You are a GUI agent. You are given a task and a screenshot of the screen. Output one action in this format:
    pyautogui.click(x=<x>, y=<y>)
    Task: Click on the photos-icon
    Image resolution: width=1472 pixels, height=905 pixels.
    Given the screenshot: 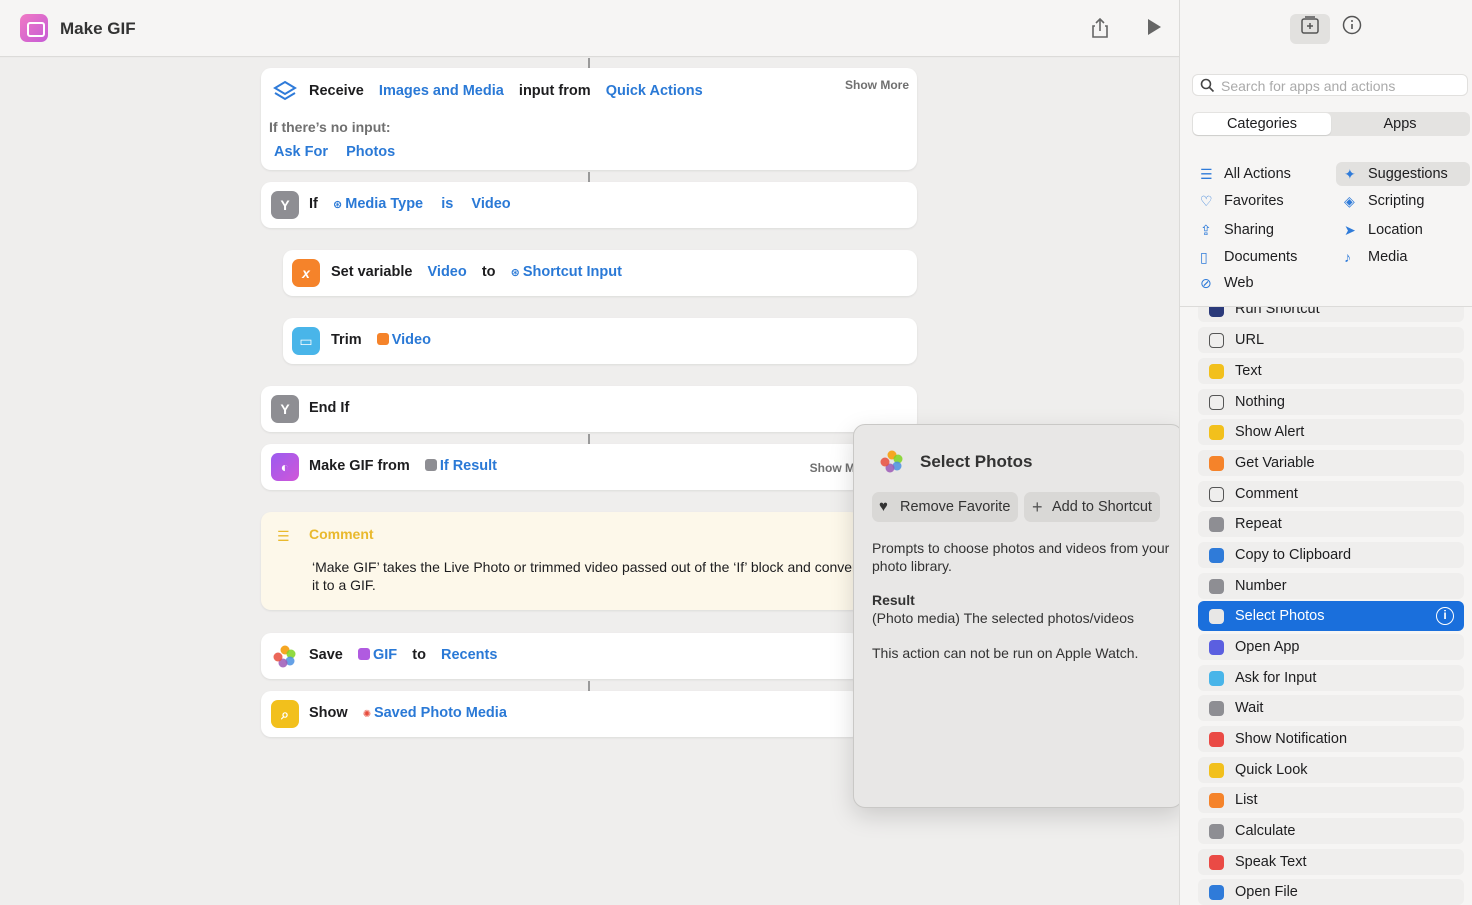 What is the action you would take?
    pyautogui.click(x=1216, y=616)
    